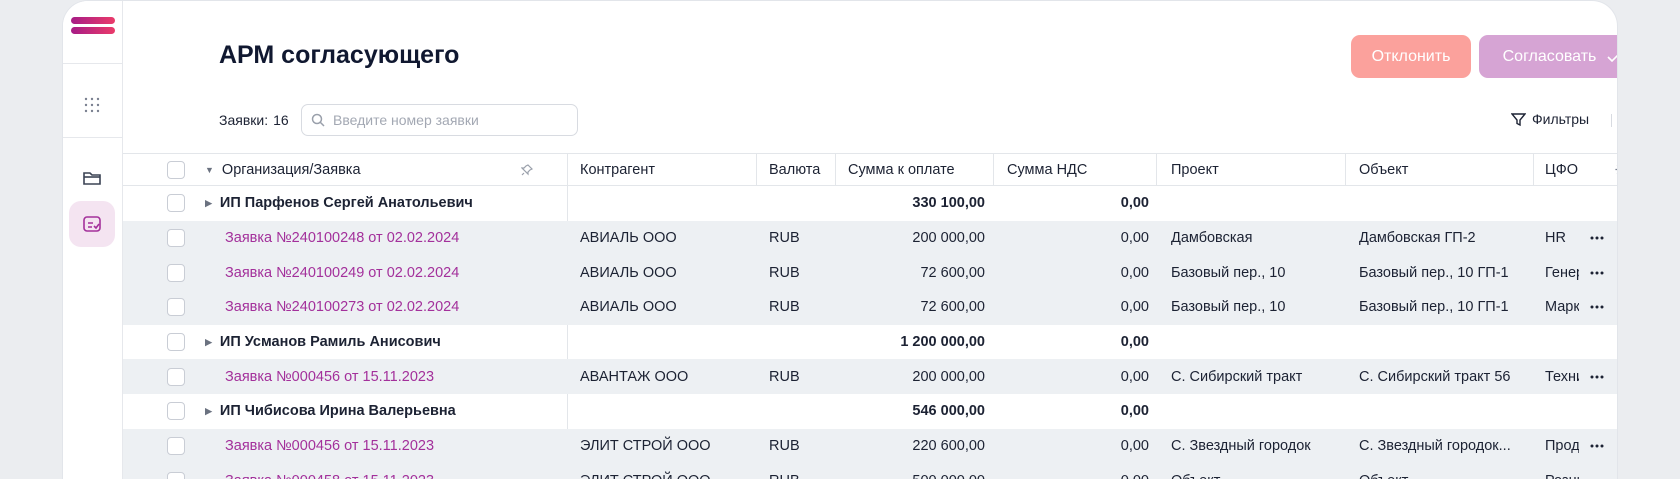 This screenshot has height=479, width=1680. Describe the element at coordinates (670, 169) in the screenshot. I see `column-header-counterparty: Контрагент` at that location.